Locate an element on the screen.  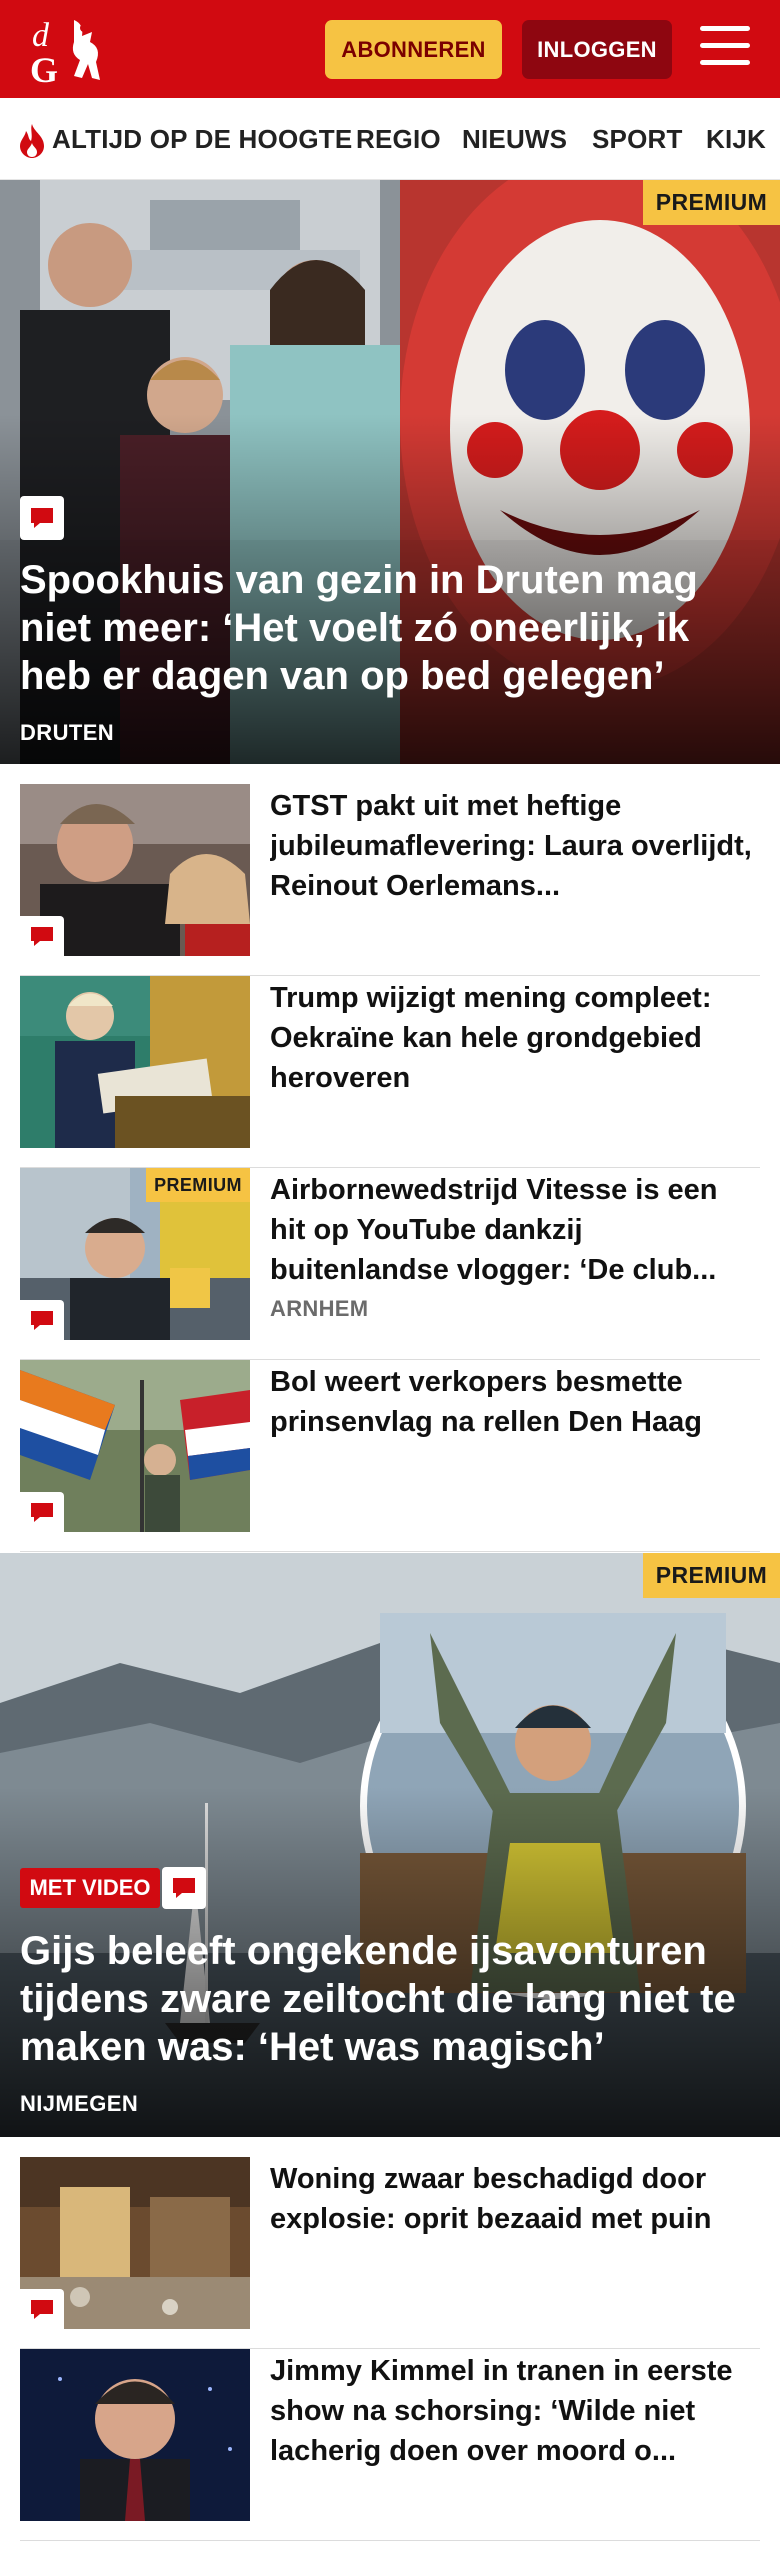
nav-item-altijd-op-de-hoogte: ALTIJD OP DE HOOGTE is located at coordinates (202, 139).